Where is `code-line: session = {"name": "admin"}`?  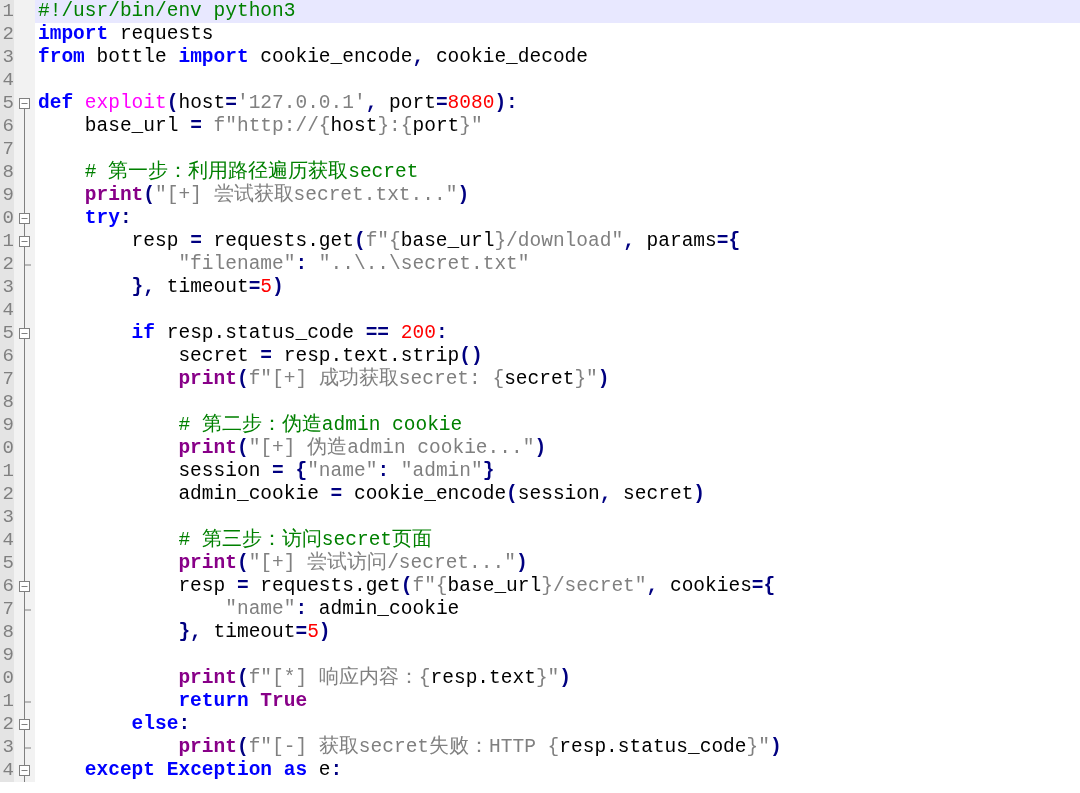
code-line: session = {"name": "admin"} is located at coordinates (336, 471).